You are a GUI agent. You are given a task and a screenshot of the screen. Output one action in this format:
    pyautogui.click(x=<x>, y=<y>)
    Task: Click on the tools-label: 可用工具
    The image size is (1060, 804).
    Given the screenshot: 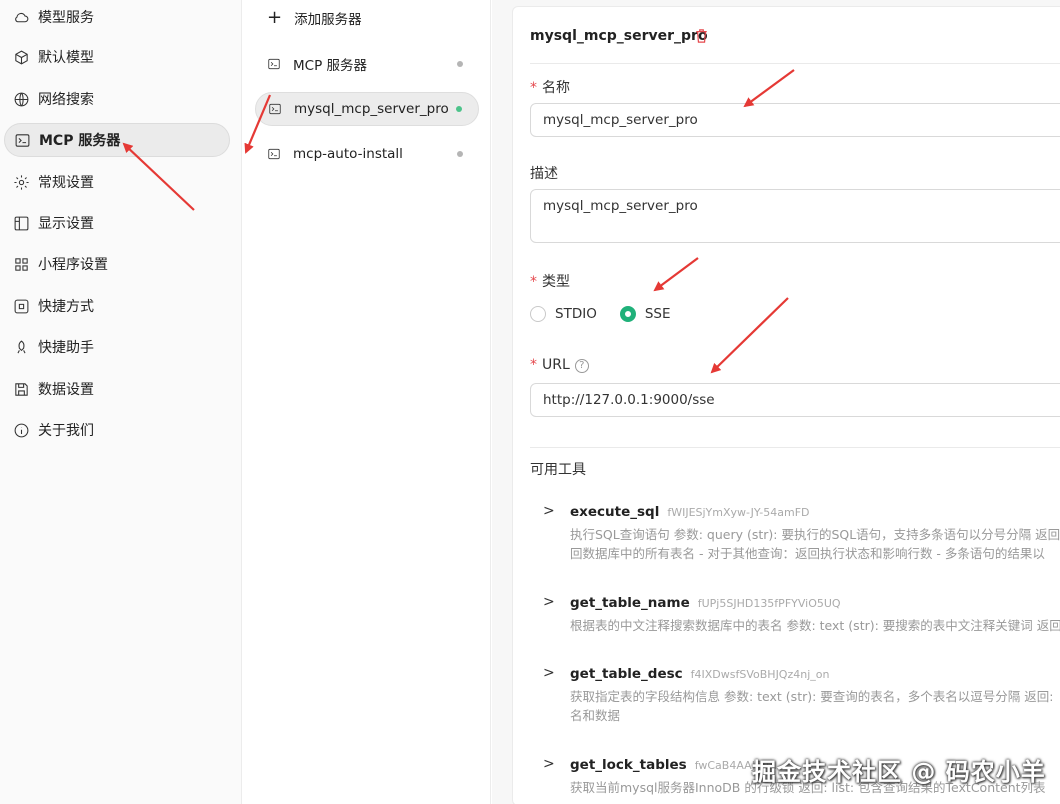 What is the action you would take?
    pyautogui.click(x=558, y=470)
    